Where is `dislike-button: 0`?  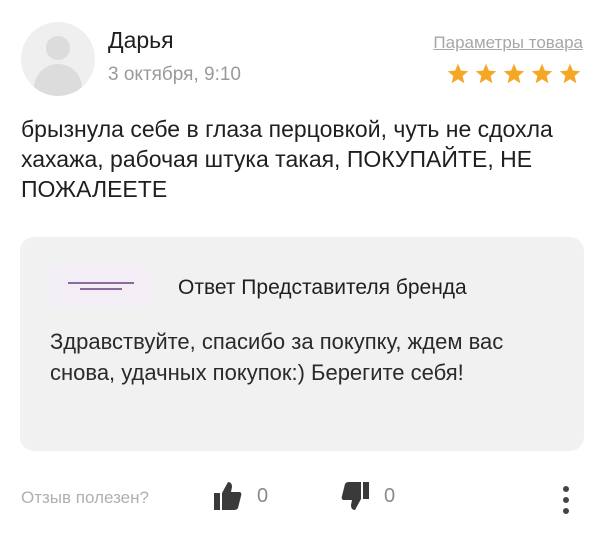 dislike-button: 0 is located at coordinates (367, 496).